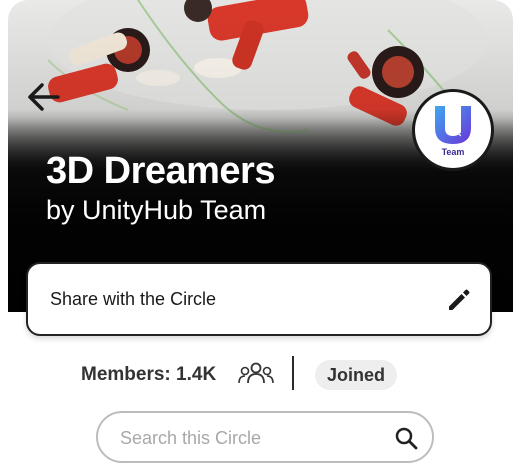  What do you see at coordinates (453, 152) in the screenshot?
I see `logo-team-label: Team` at bounding box center [453, 152].